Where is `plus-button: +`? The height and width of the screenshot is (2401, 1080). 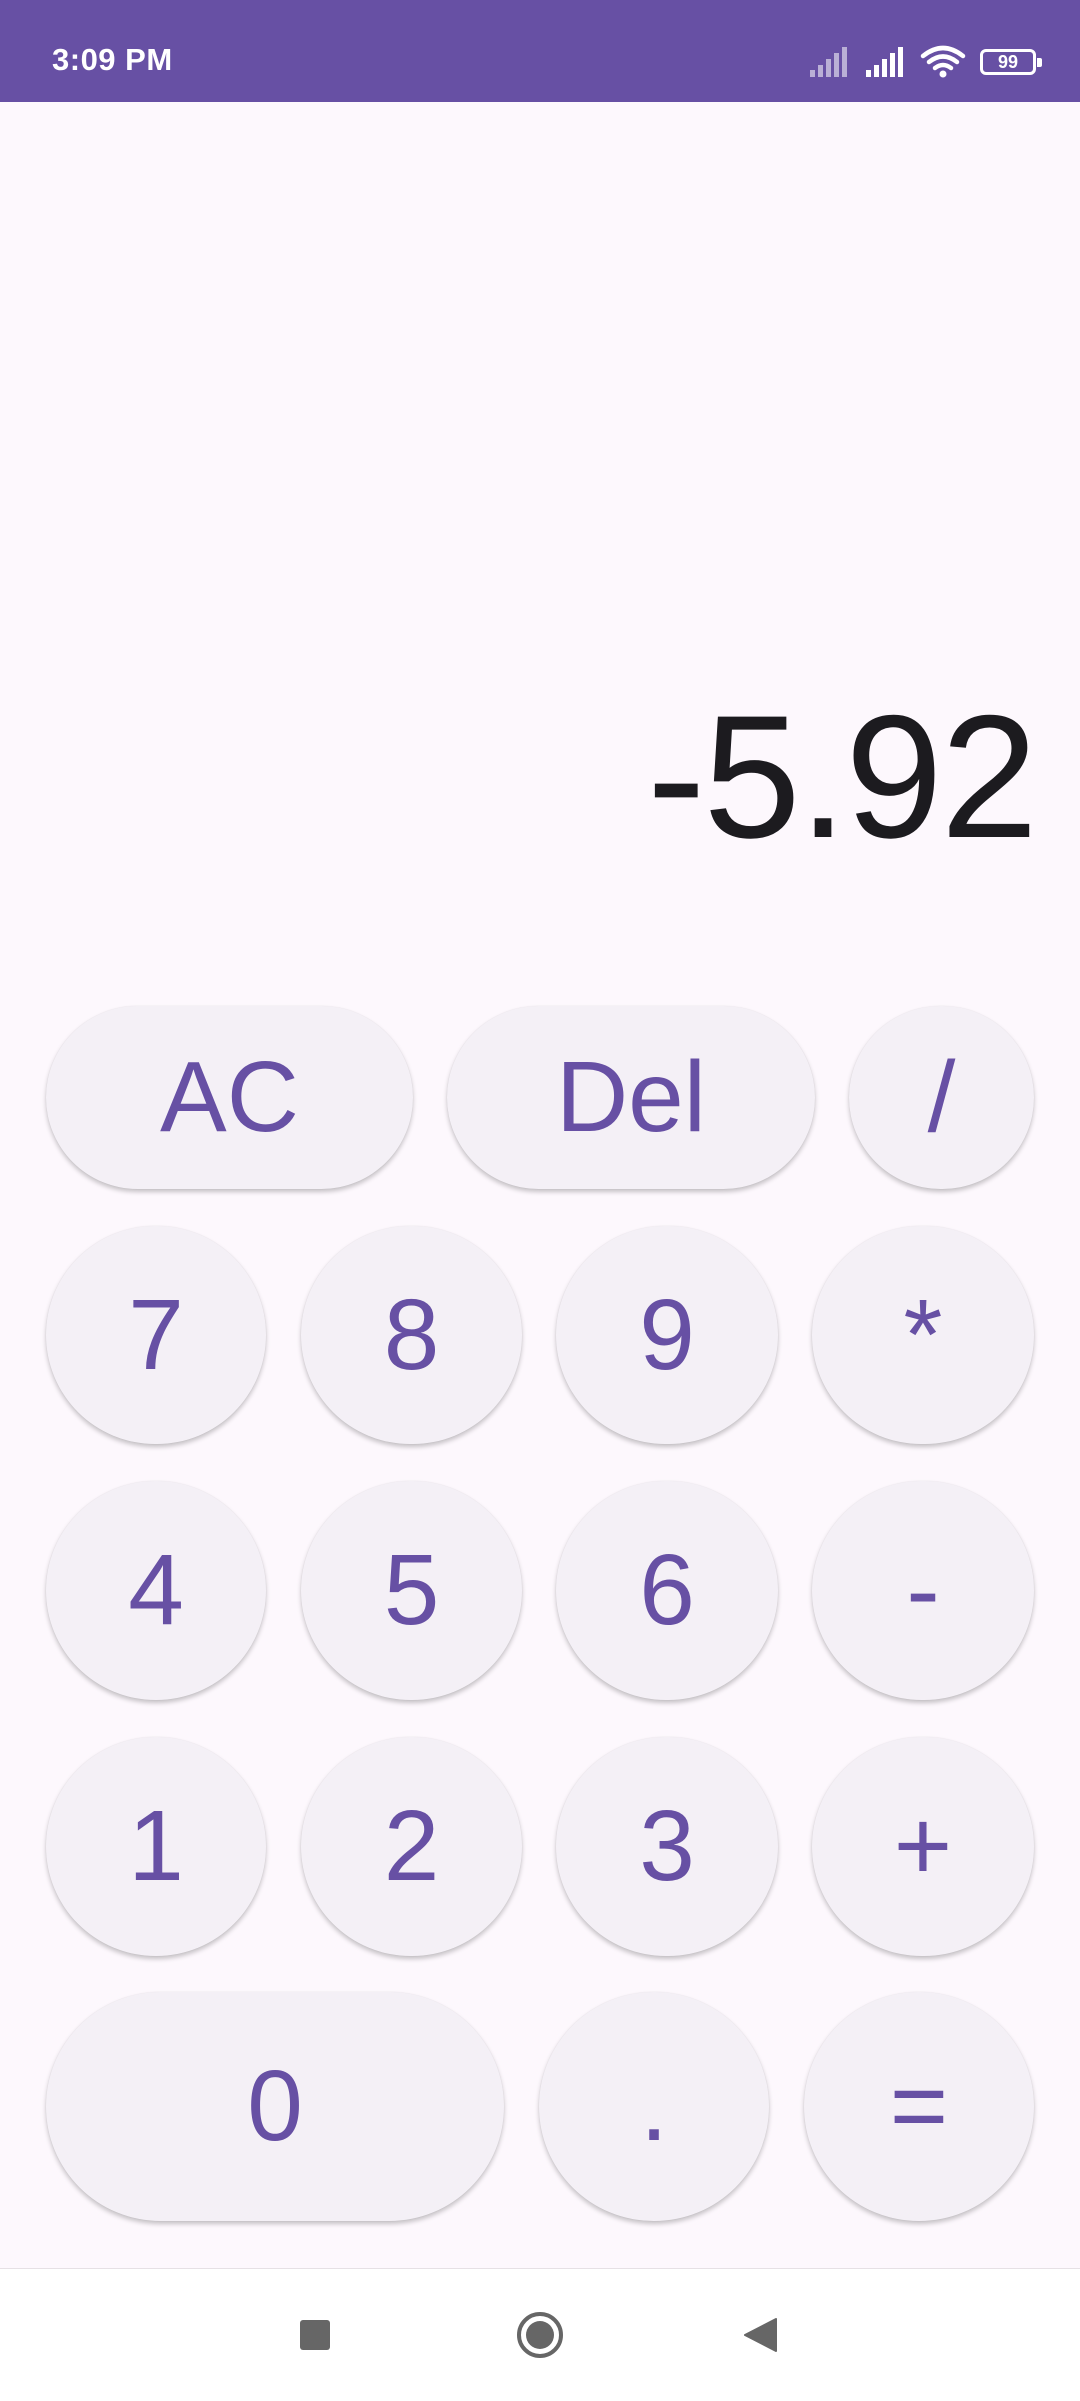 plus-button: + is located at coordinates (923, 1846).